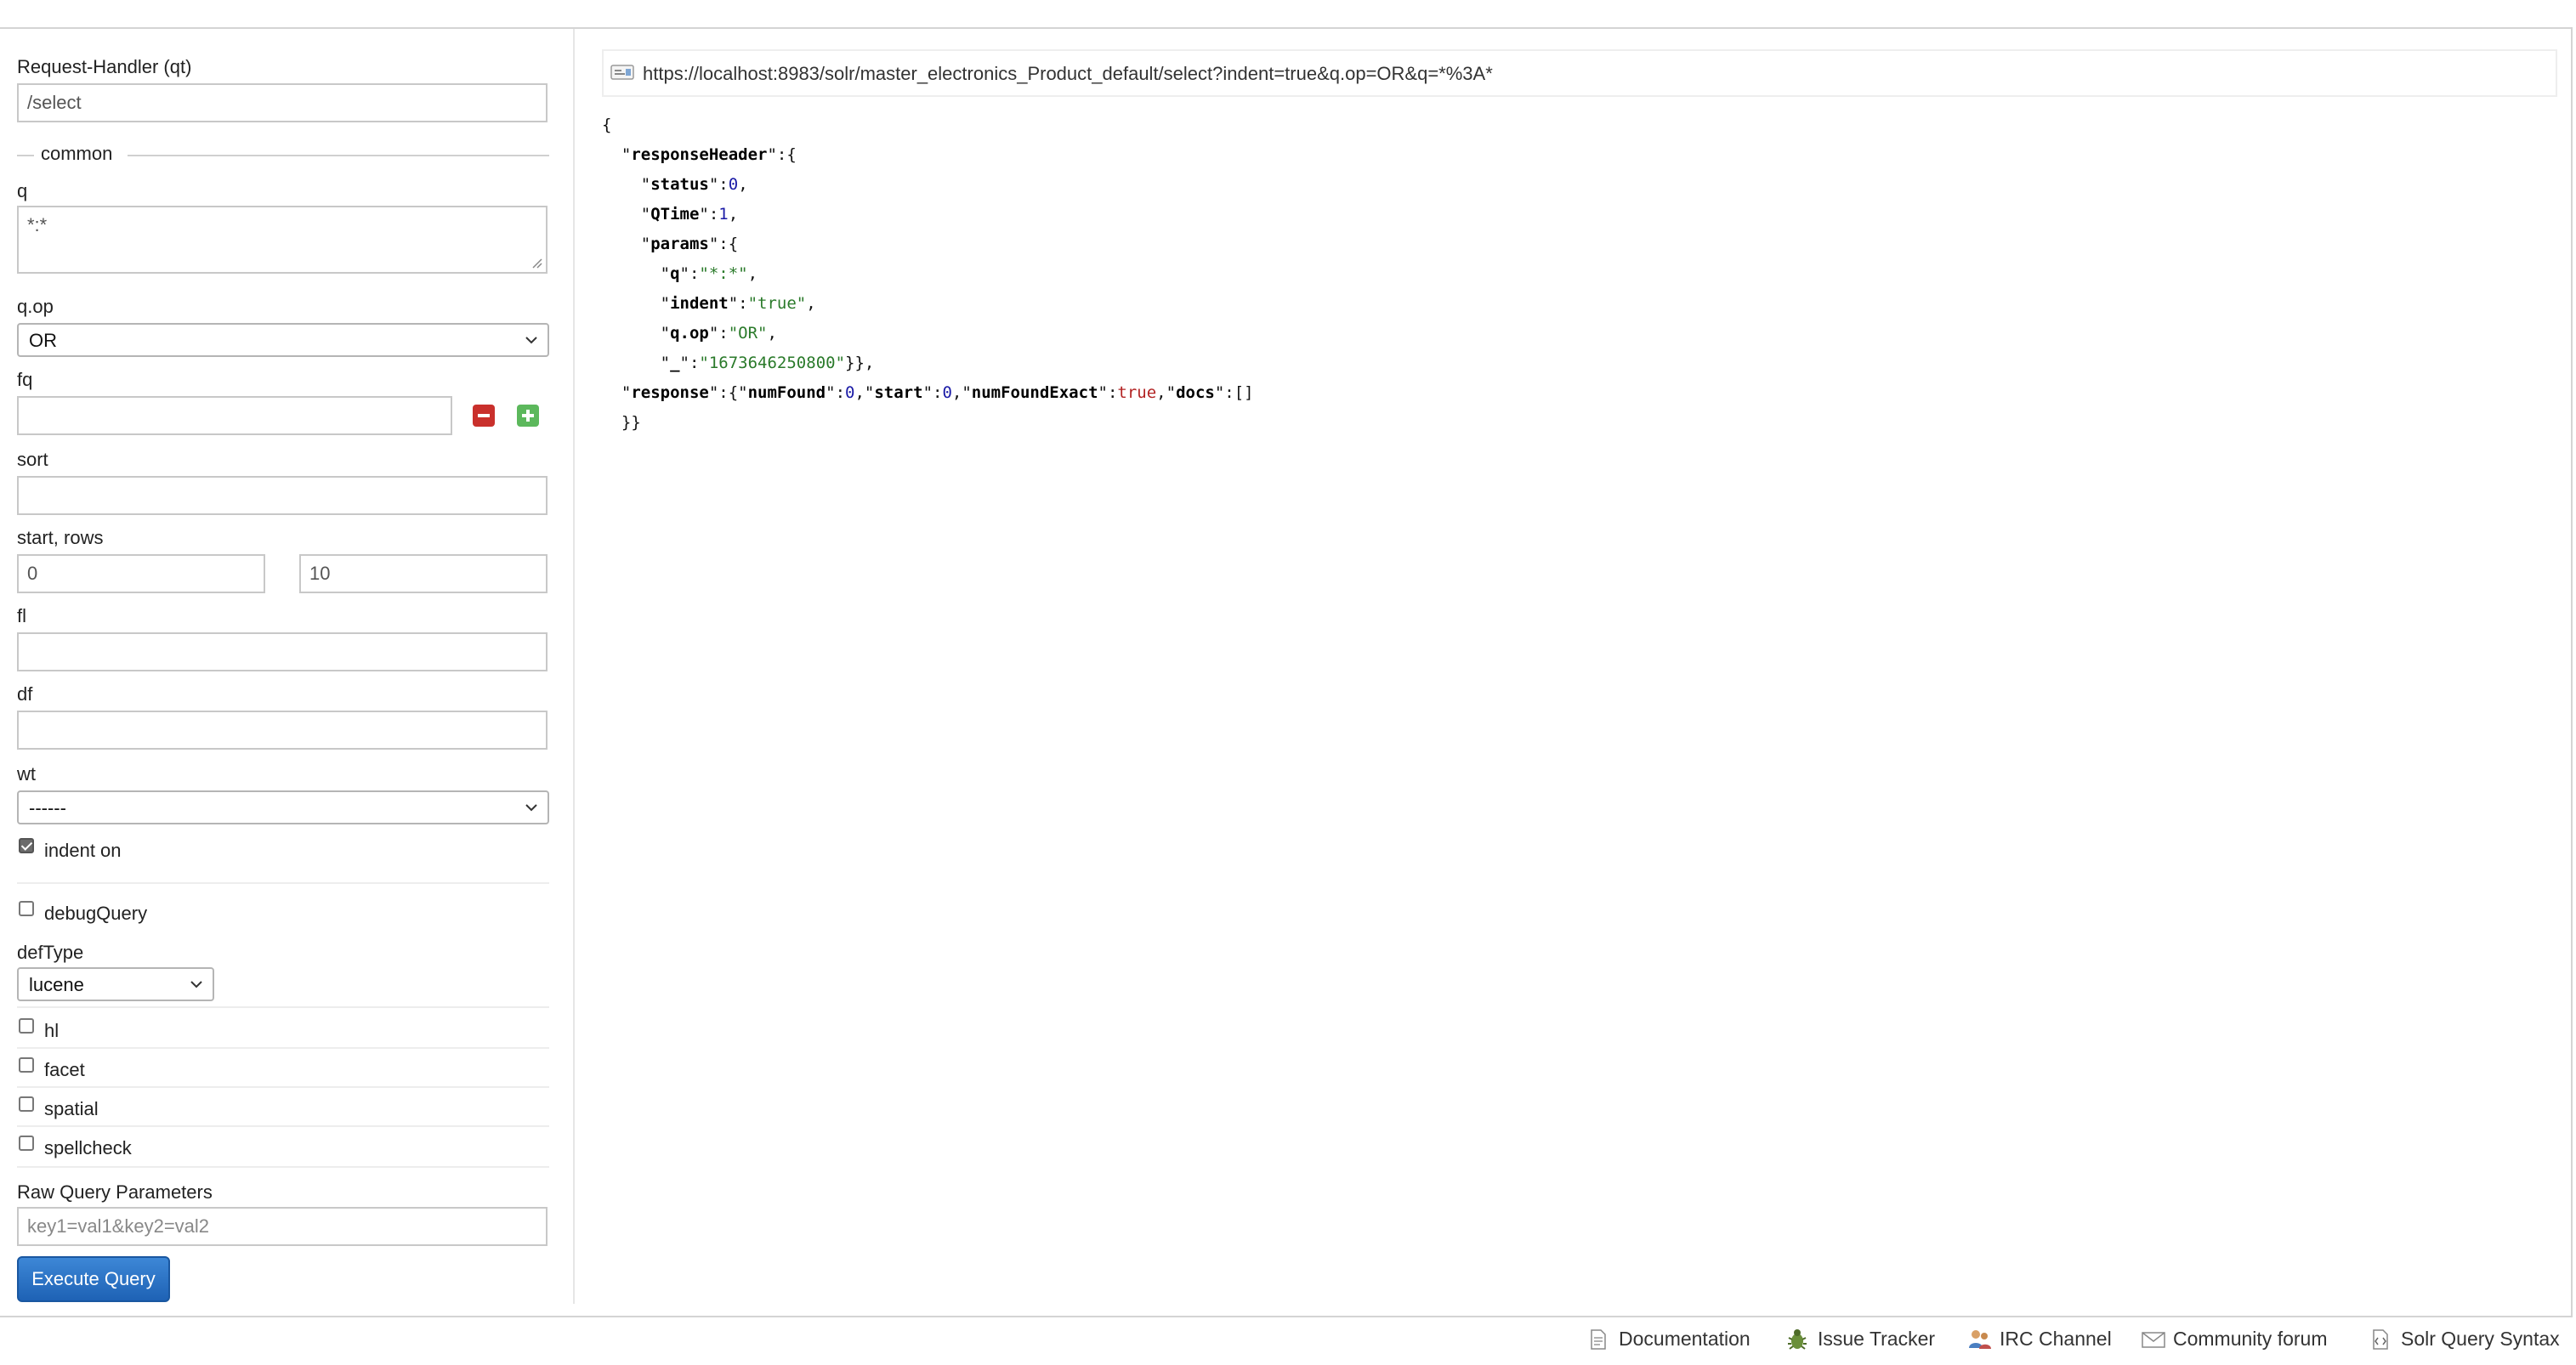 This screenshot has width=2576, height=1365. I want to click on rows-input: 10, so click(424, 573).